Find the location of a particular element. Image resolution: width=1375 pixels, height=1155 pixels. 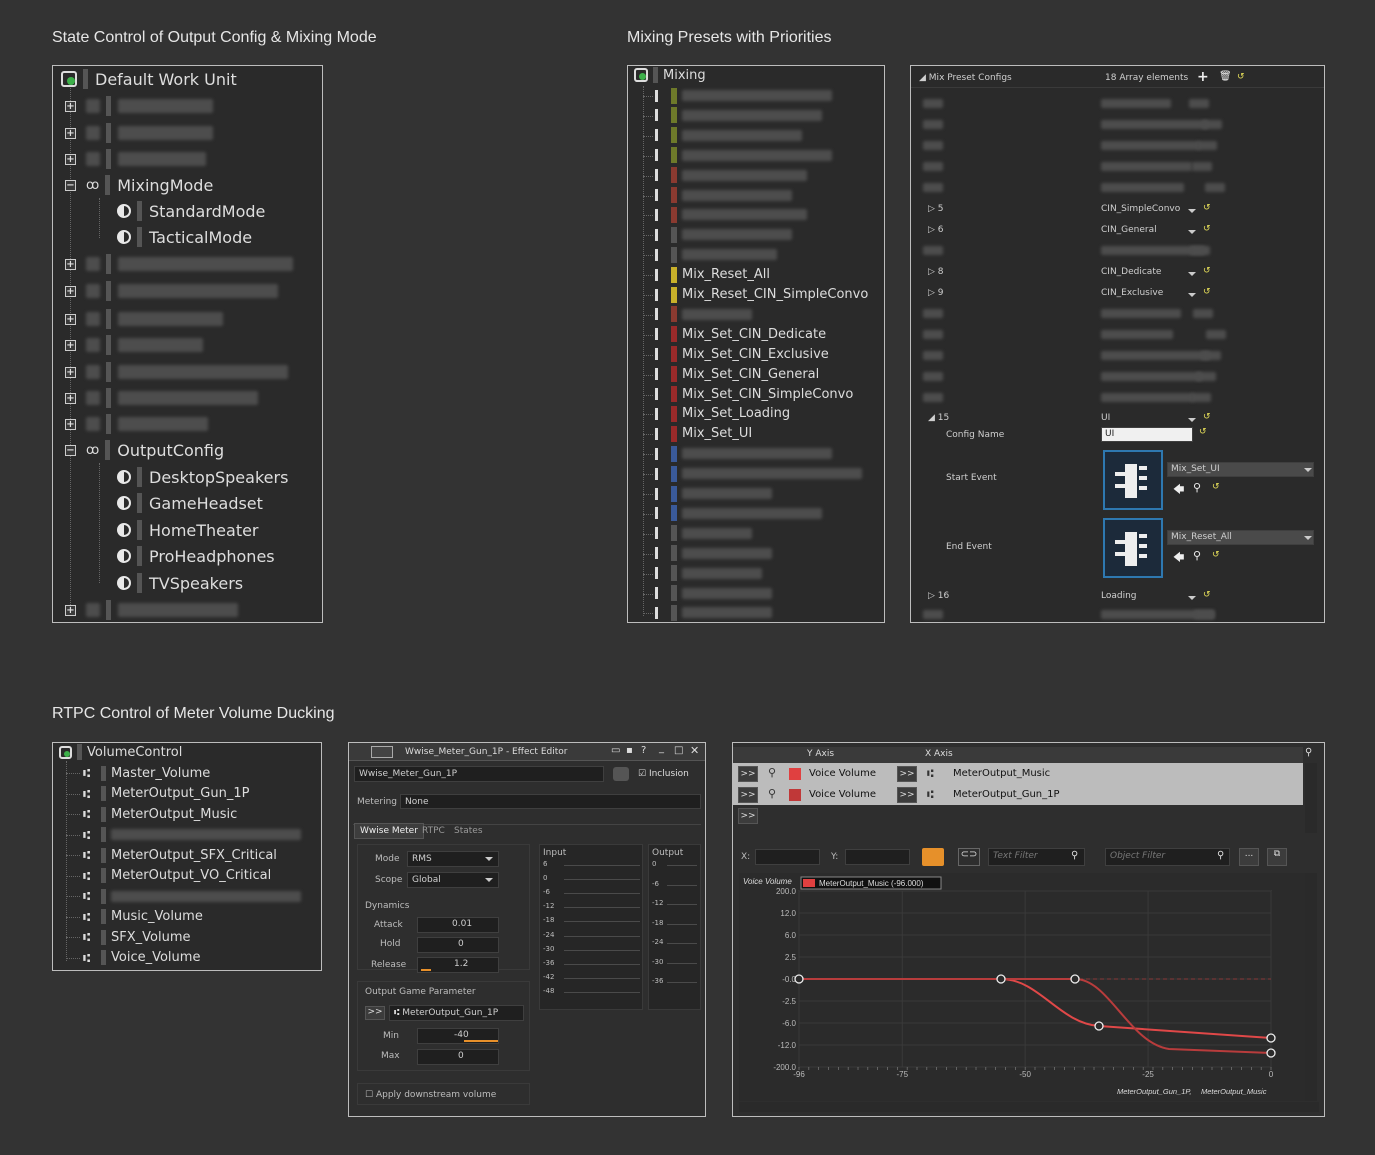

mix-event-item: Mix_Reset_All is located at coordinates (712, 274).